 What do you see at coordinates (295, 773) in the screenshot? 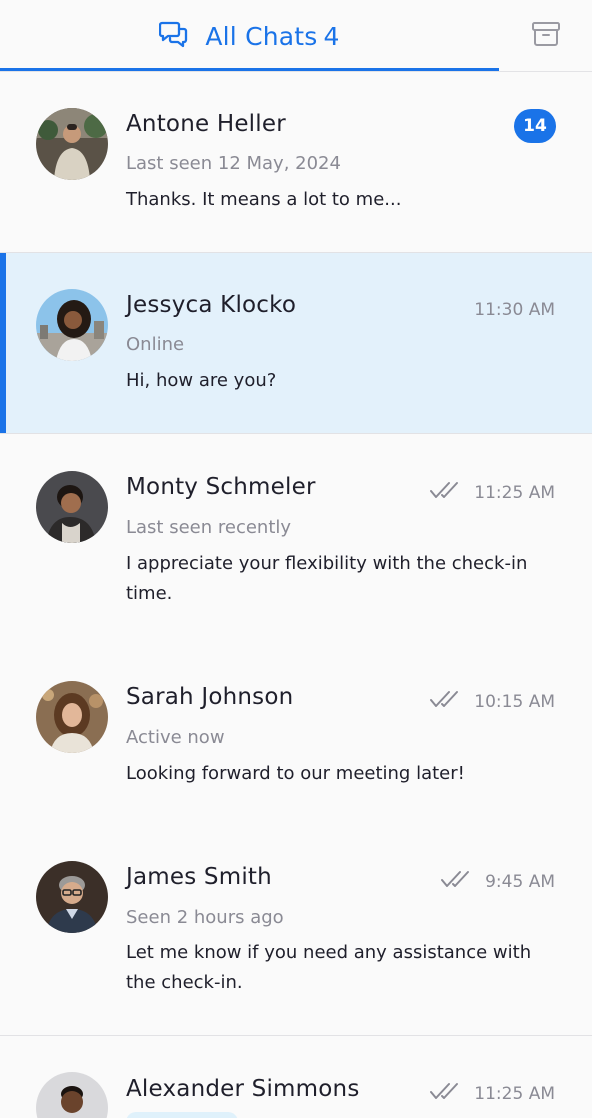
I see `last-message: Looking forward to our meeting later!` at bounding box center [295, 773].